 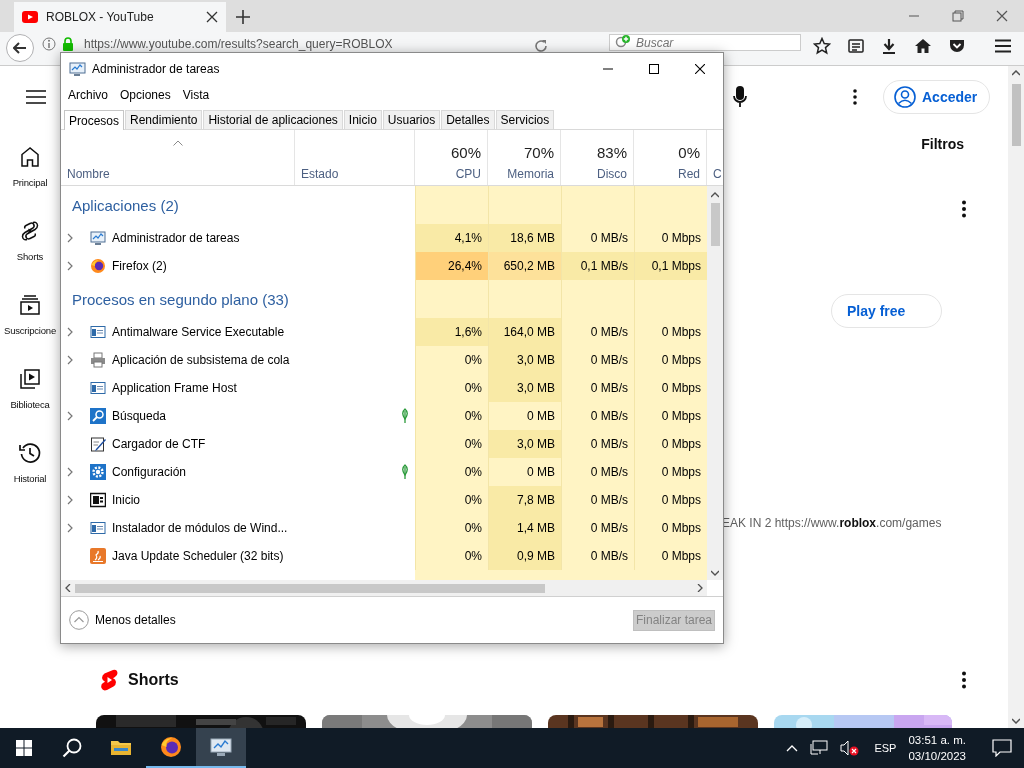 I want to click on menu-item: Opciones, so click(x=145, y=95).